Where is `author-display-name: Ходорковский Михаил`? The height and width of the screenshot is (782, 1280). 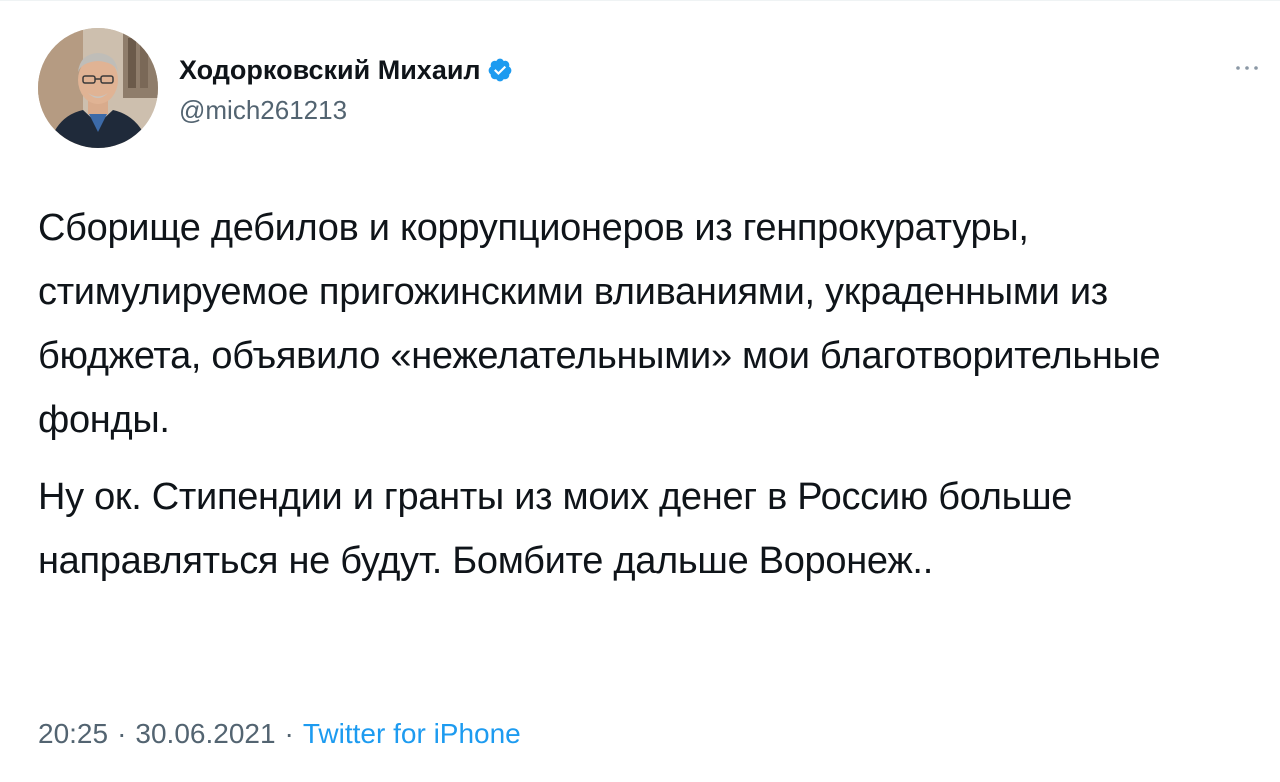
author-display-name: Ходорковский Михаил is located at coordinates (330, 70).